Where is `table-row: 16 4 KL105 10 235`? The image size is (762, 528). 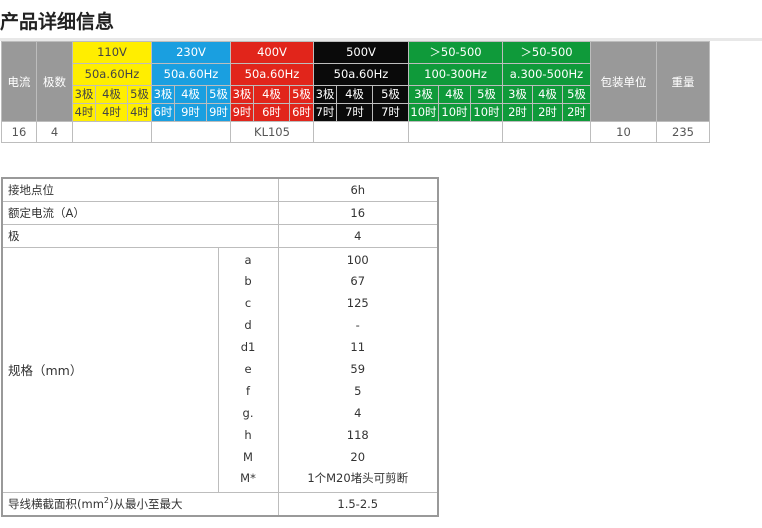 table-row: 16 4 KL105 10 235 is located at coordinates (355, 132).